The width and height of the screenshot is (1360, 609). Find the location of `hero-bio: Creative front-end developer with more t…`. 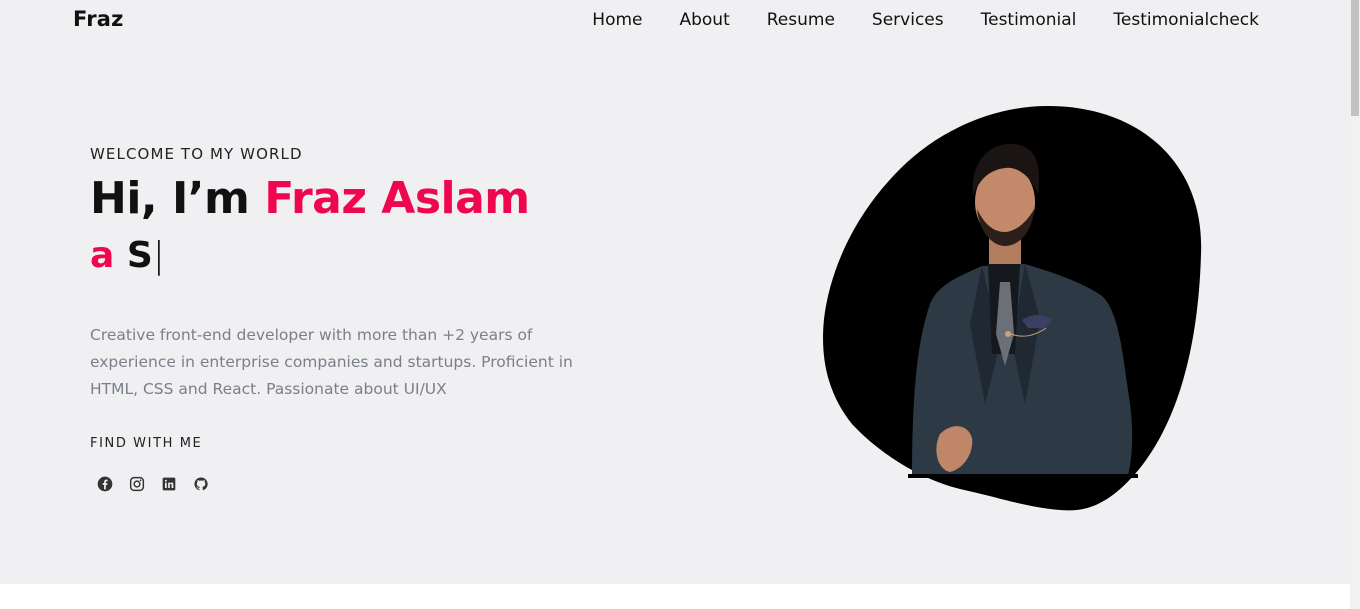

hero-bio: Creative front-end developer with more t… is located at coordinates (331, 362).